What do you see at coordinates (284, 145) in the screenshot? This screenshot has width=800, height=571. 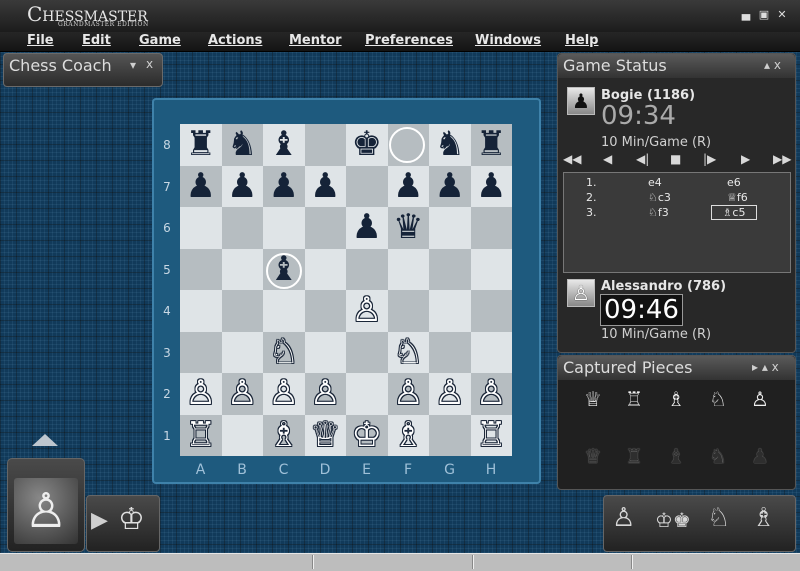 I see `piece-c8: ♝` at bounding box center [284, 145].